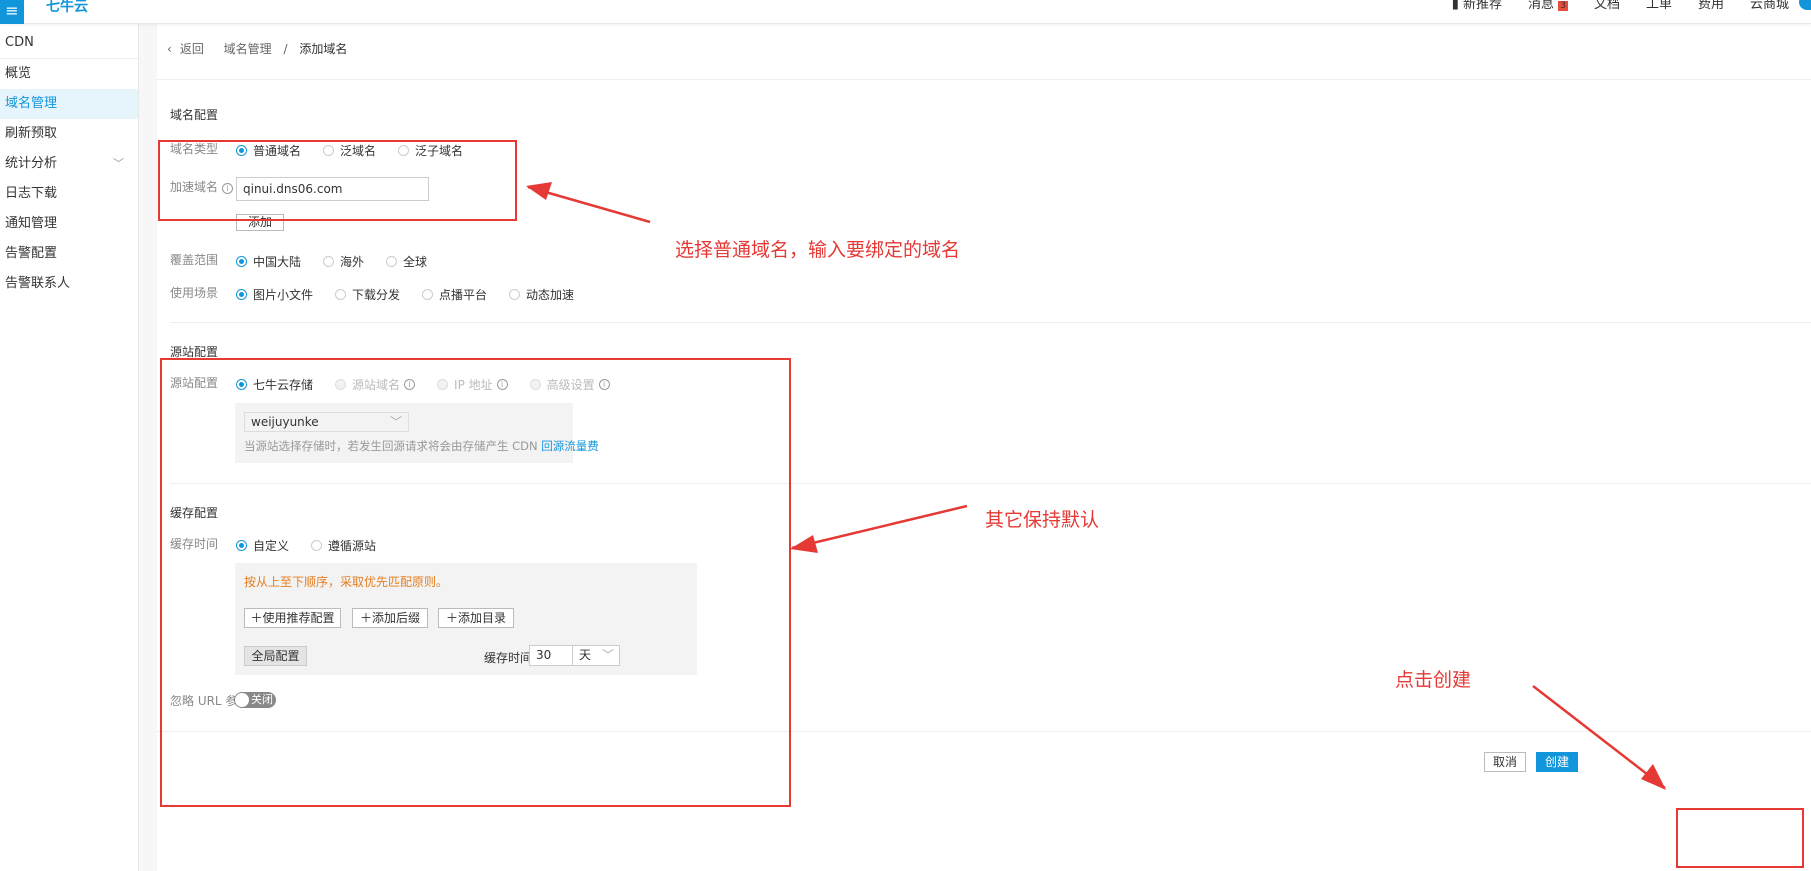 The width and height of the screenshot is (1811, 871). I want to click on sidebar-item-domains: 域名管理, so click(69, 104).